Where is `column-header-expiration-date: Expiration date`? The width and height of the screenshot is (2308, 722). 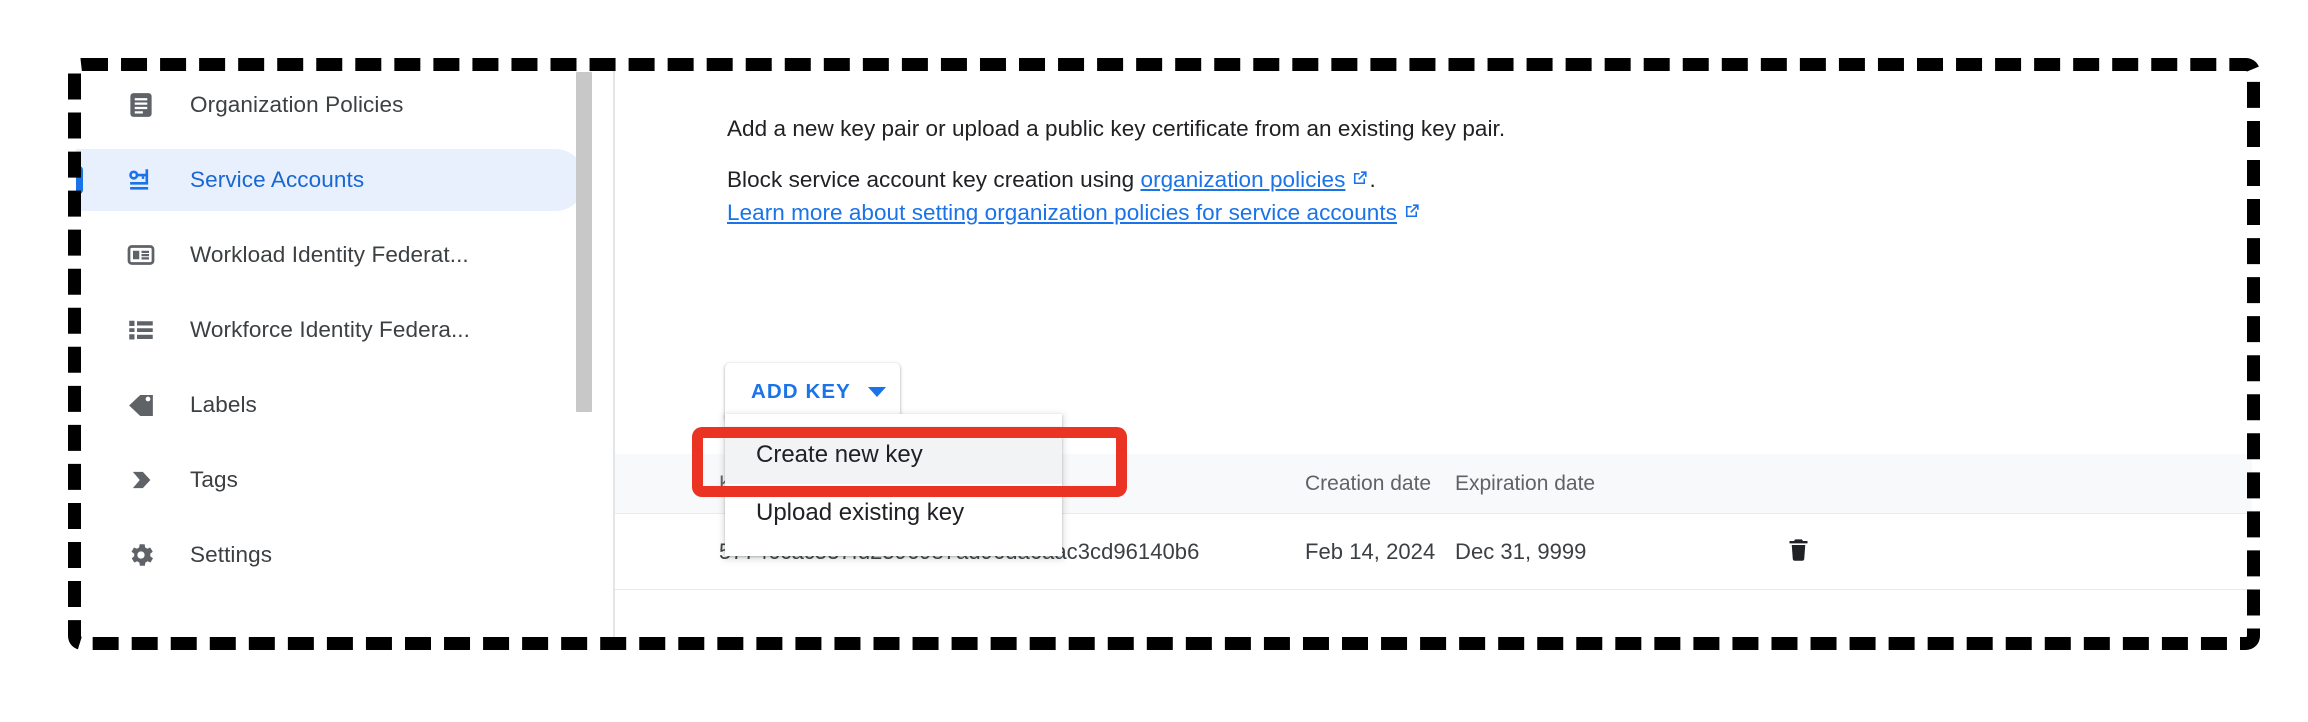 column-header-expiration-date: Expiration date is located at coordinates (1525, 483).